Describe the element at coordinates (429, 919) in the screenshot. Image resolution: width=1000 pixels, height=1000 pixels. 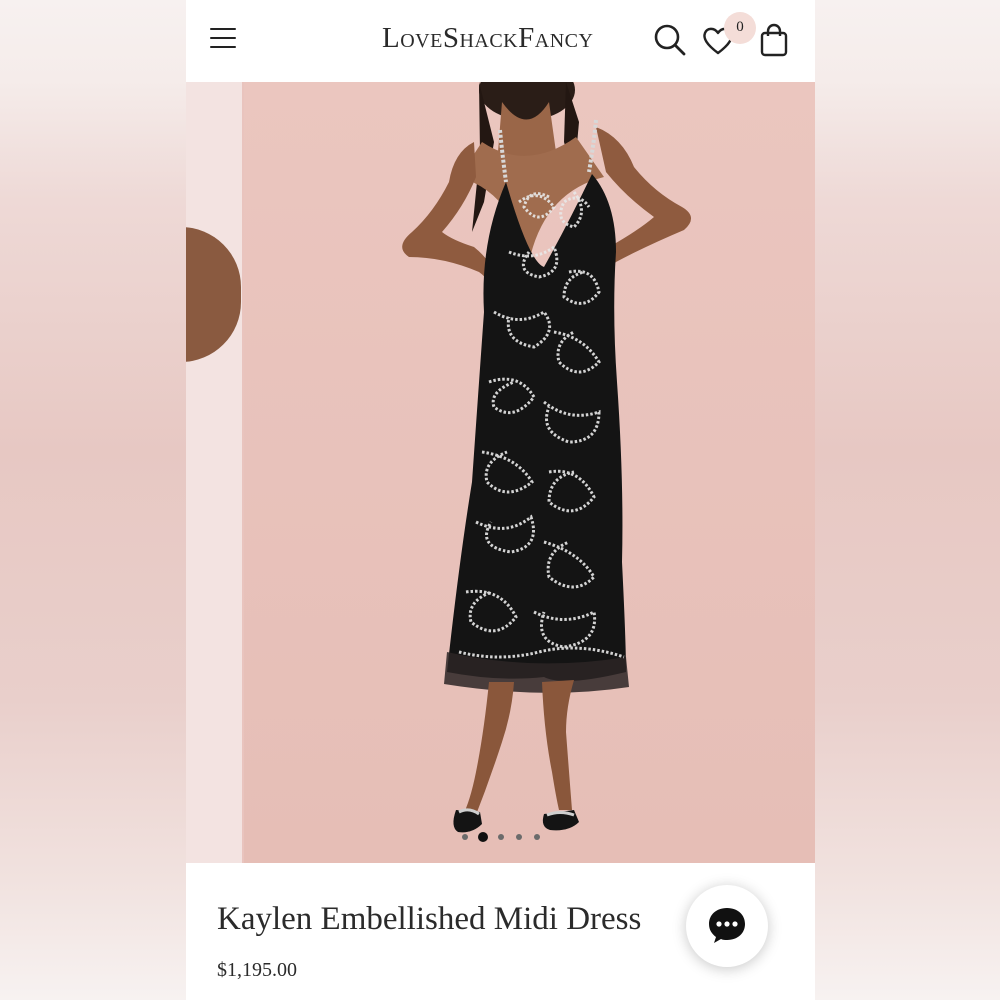
I see `product-title: Kaylen Embellished Midi Dress` at that location.